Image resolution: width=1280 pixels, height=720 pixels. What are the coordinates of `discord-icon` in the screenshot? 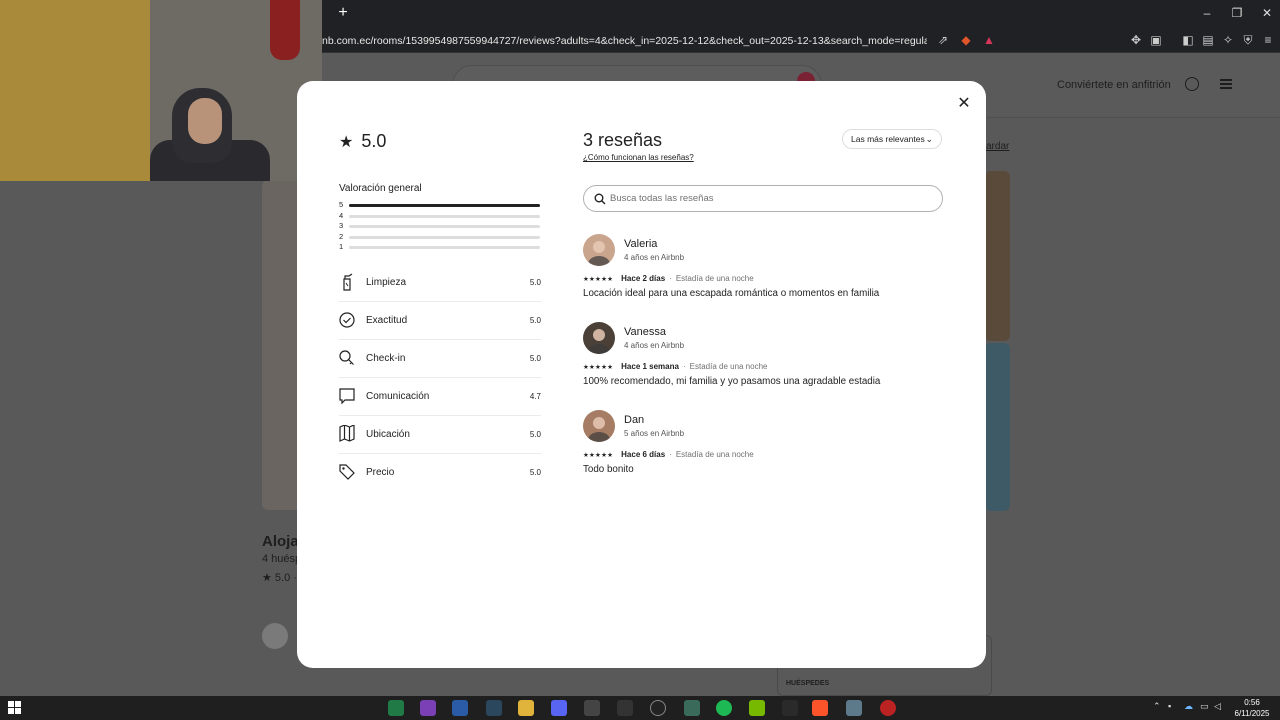 It's located at (559, 708).